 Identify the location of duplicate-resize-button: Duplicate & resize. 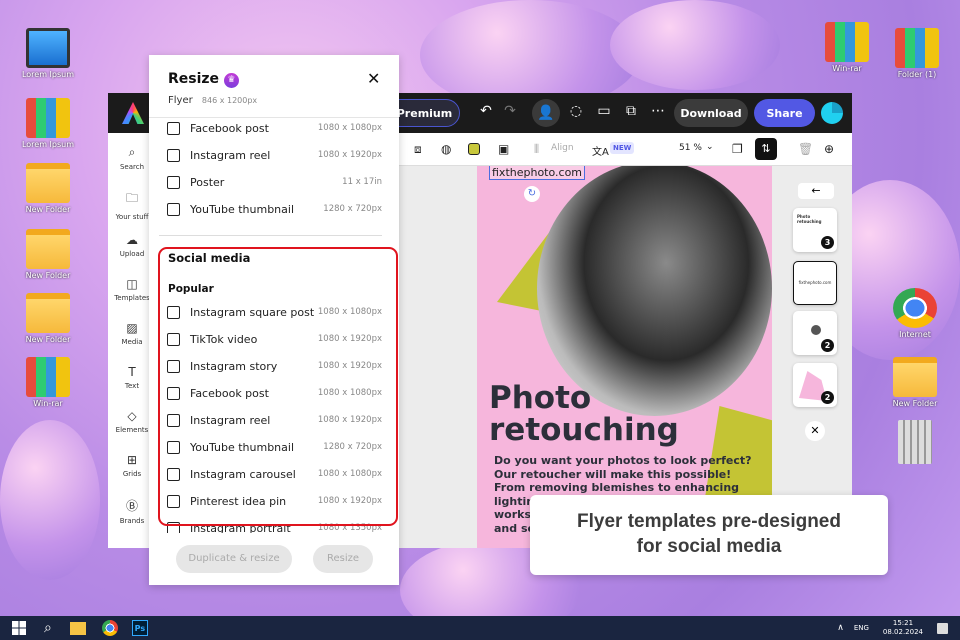
(234, 559).